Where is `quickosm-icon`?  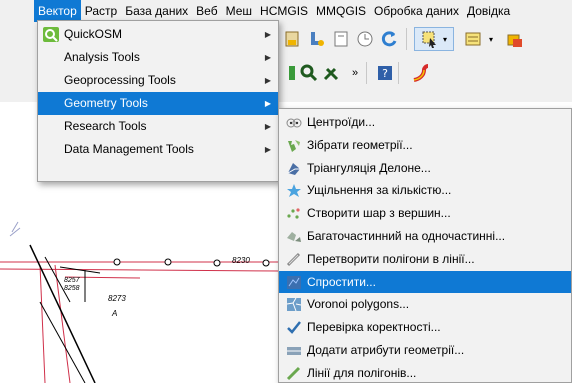 quickosm-icon is located at coordinates (51, 34).